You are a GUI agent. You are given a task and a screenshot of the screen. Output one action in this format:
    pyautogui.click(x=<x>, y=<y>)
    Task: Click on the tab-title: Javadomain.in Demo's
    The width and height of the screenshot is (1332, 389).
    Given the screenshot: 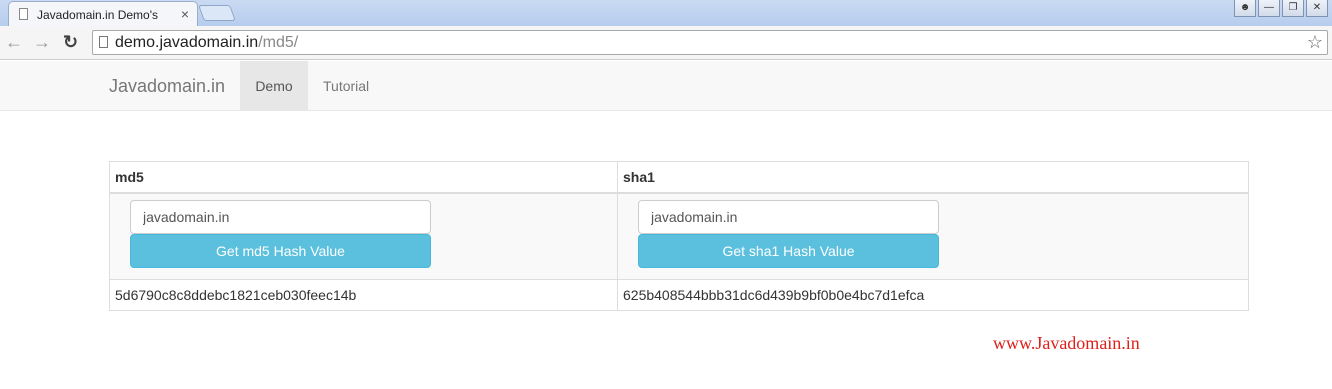 What is the action you would take?
    pyautogui.click(x=98, y=15)
    